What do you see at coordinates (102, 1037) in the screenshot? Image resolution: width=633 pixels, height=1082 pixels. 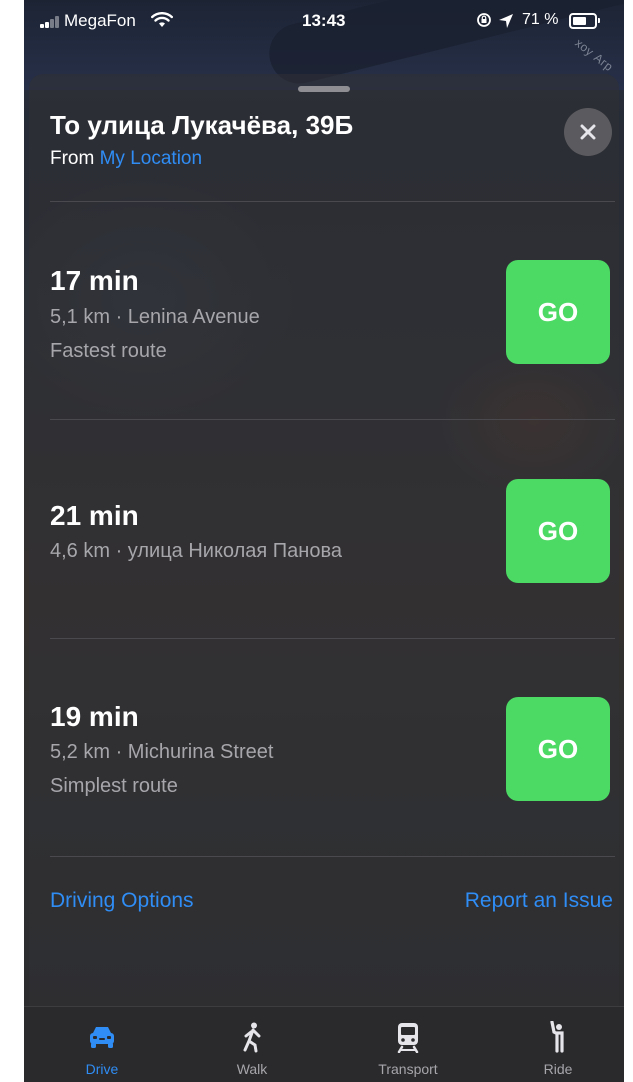 I see `car-icon` at bounding box center [102, 1037].